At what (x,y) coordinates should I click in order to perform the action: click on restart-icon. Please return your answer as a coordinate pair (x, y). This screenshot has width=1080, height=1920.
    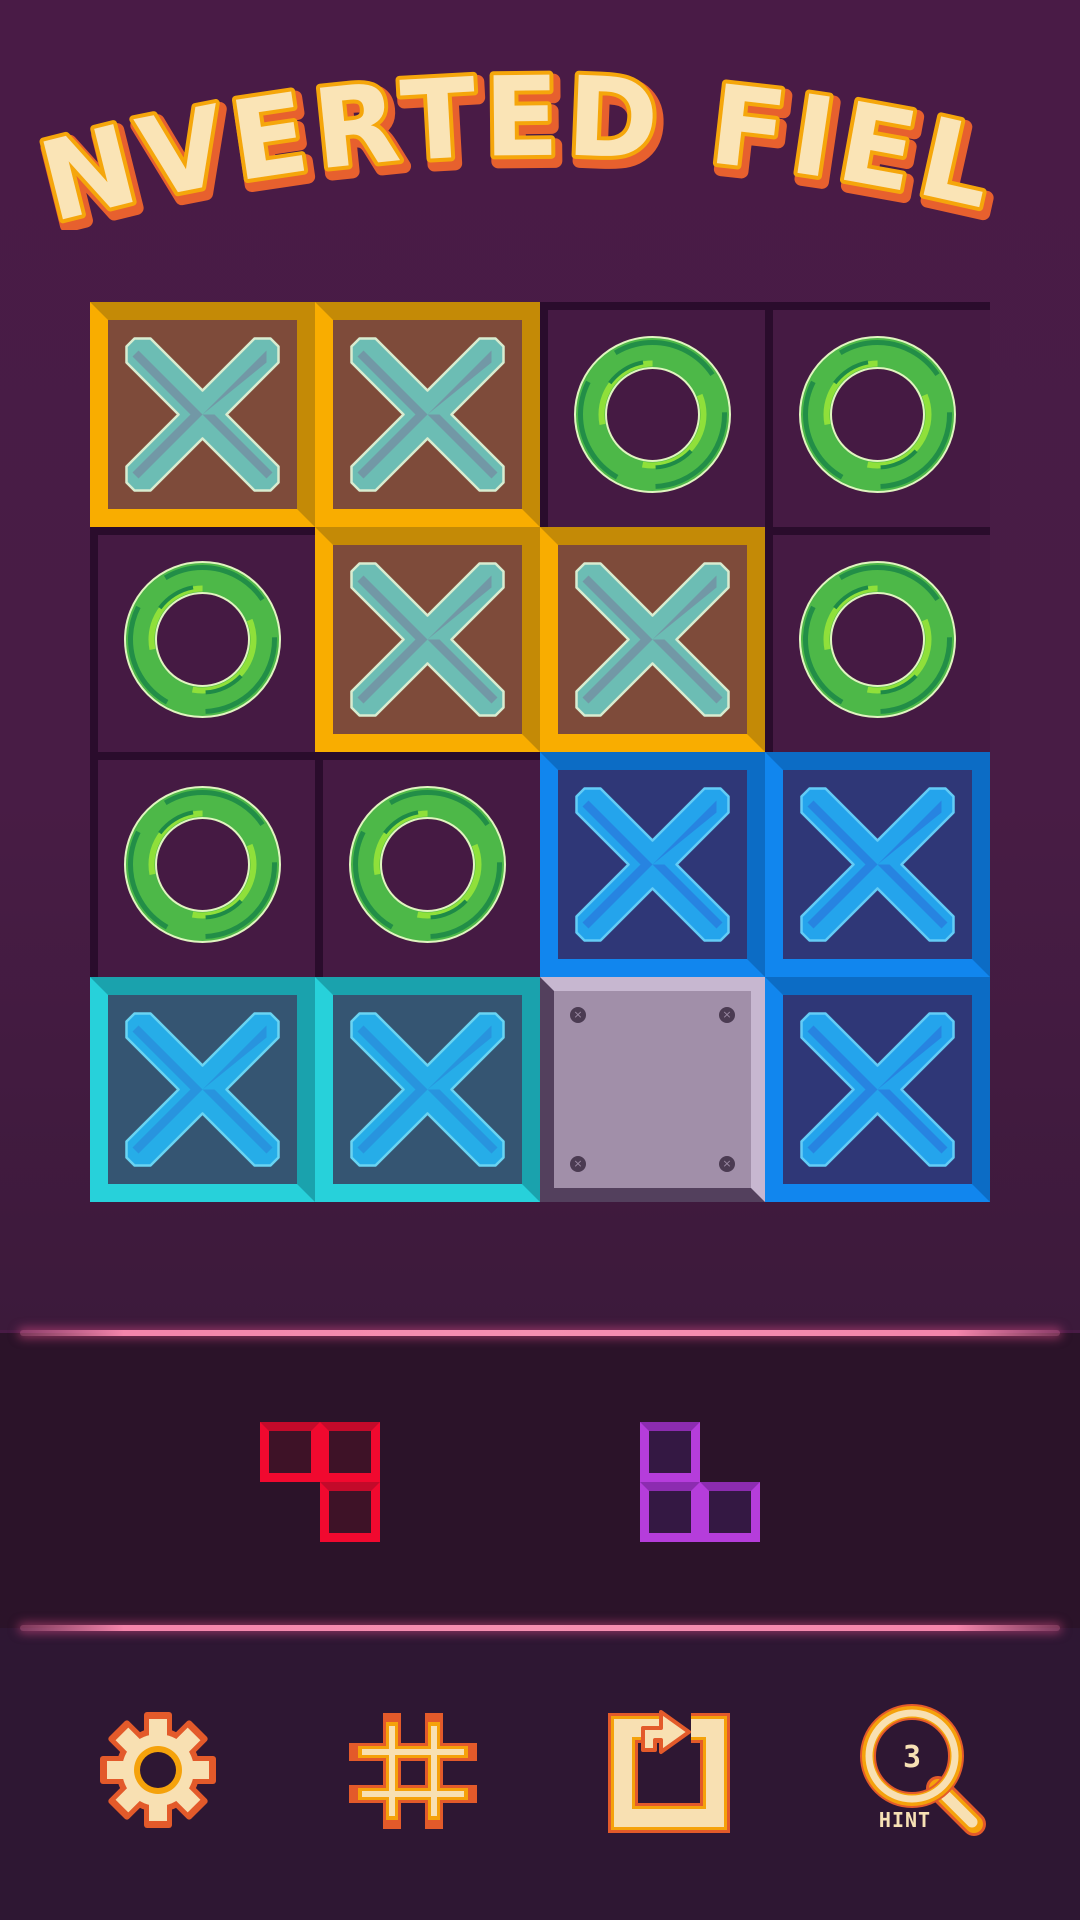
    Looking at the image, I should click on (669, 1771).